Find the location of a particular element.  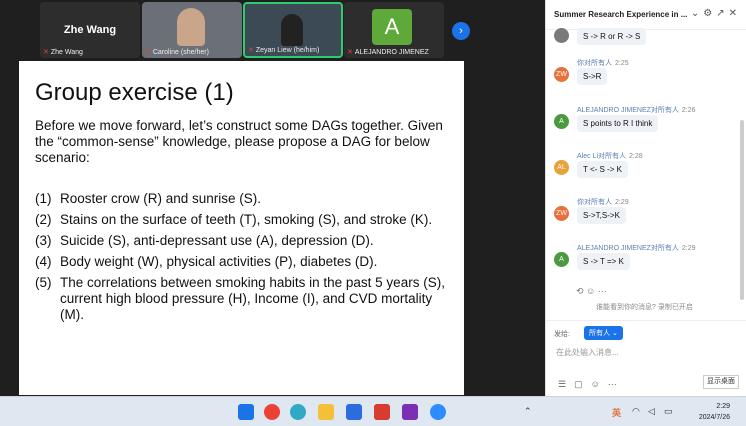

item-number: (5) is located at coordinates (43, 282).